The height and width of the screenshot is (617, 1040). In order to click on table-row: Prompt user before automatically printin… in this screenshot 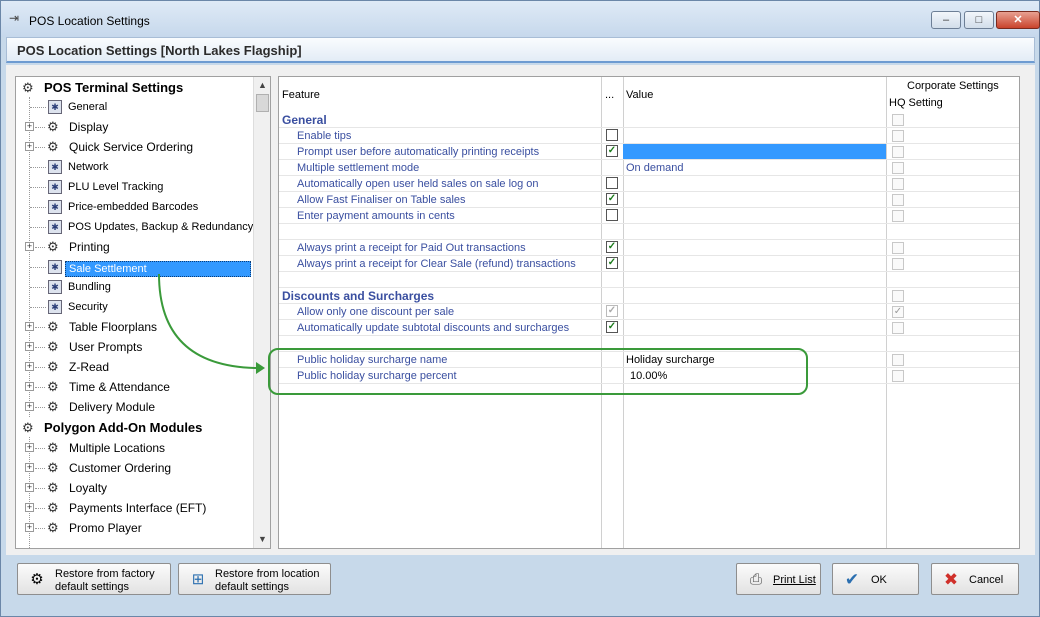, I will do `click(649, 152)`.